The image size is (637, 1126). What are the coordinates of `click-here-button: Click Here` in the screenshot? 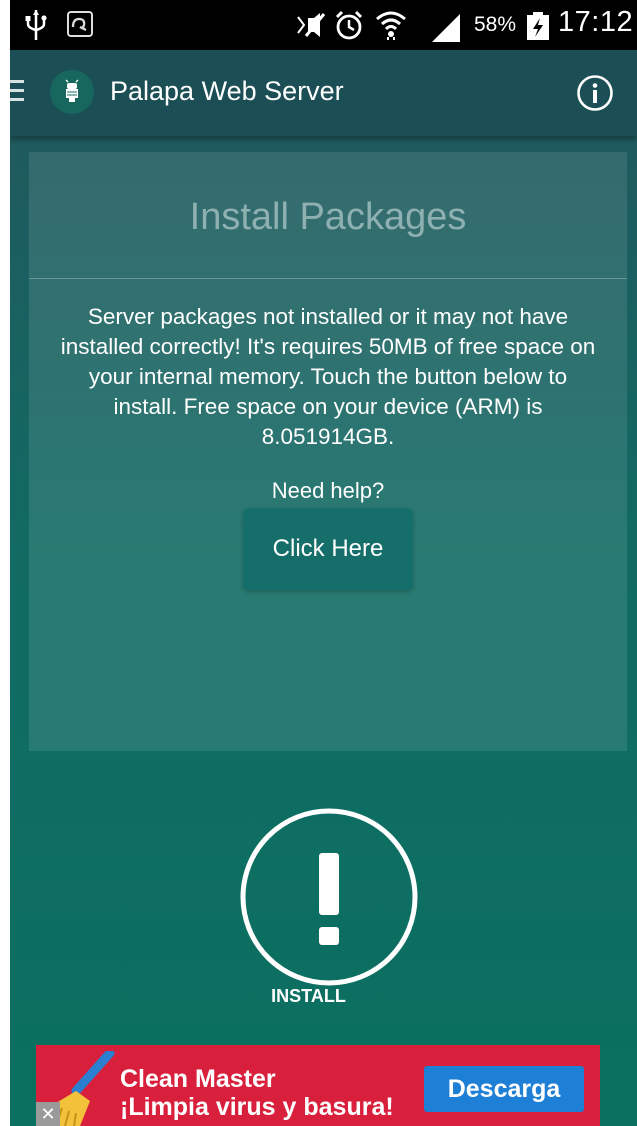 It's located at (328, 549).